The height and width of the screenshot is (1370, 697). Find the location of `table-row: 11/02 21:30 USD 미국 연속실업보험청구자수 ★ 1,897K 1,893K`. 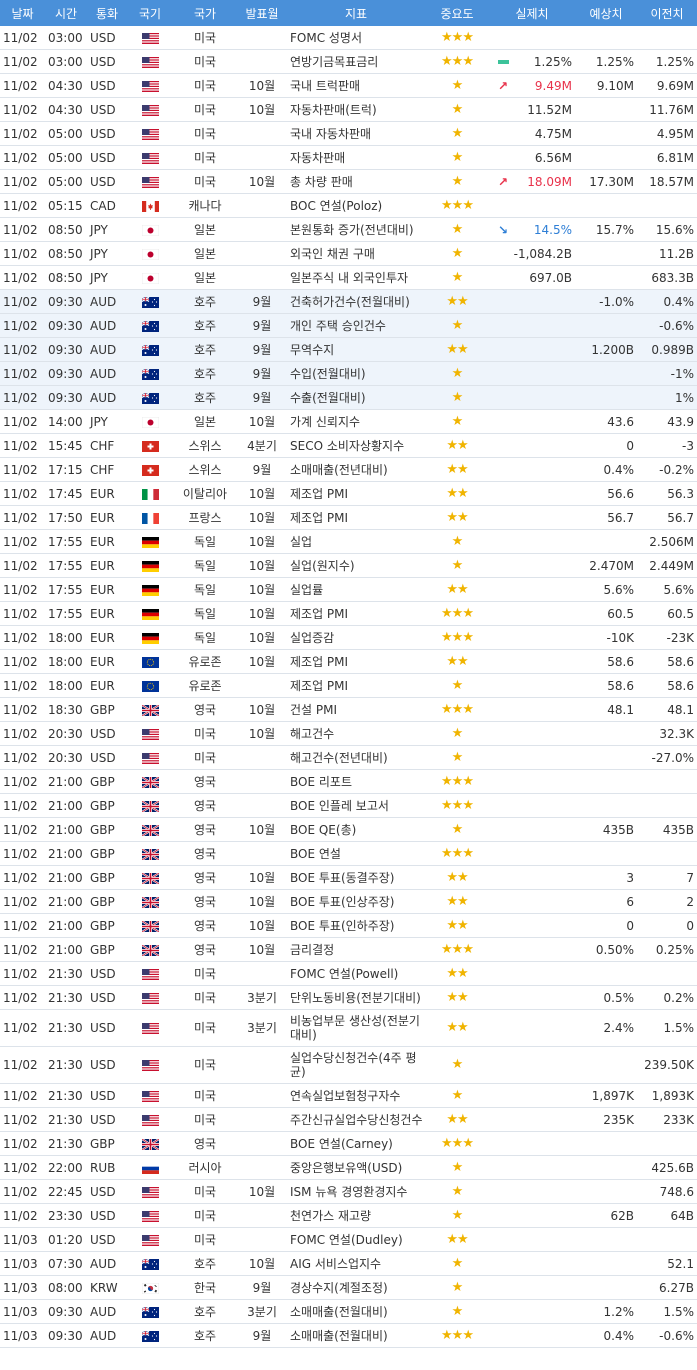

table-row: 11/02 21:30 USD 미국 연속실업보험청구자수 ★ 1,897K 1,893K is located at coordinates (348, 1095).